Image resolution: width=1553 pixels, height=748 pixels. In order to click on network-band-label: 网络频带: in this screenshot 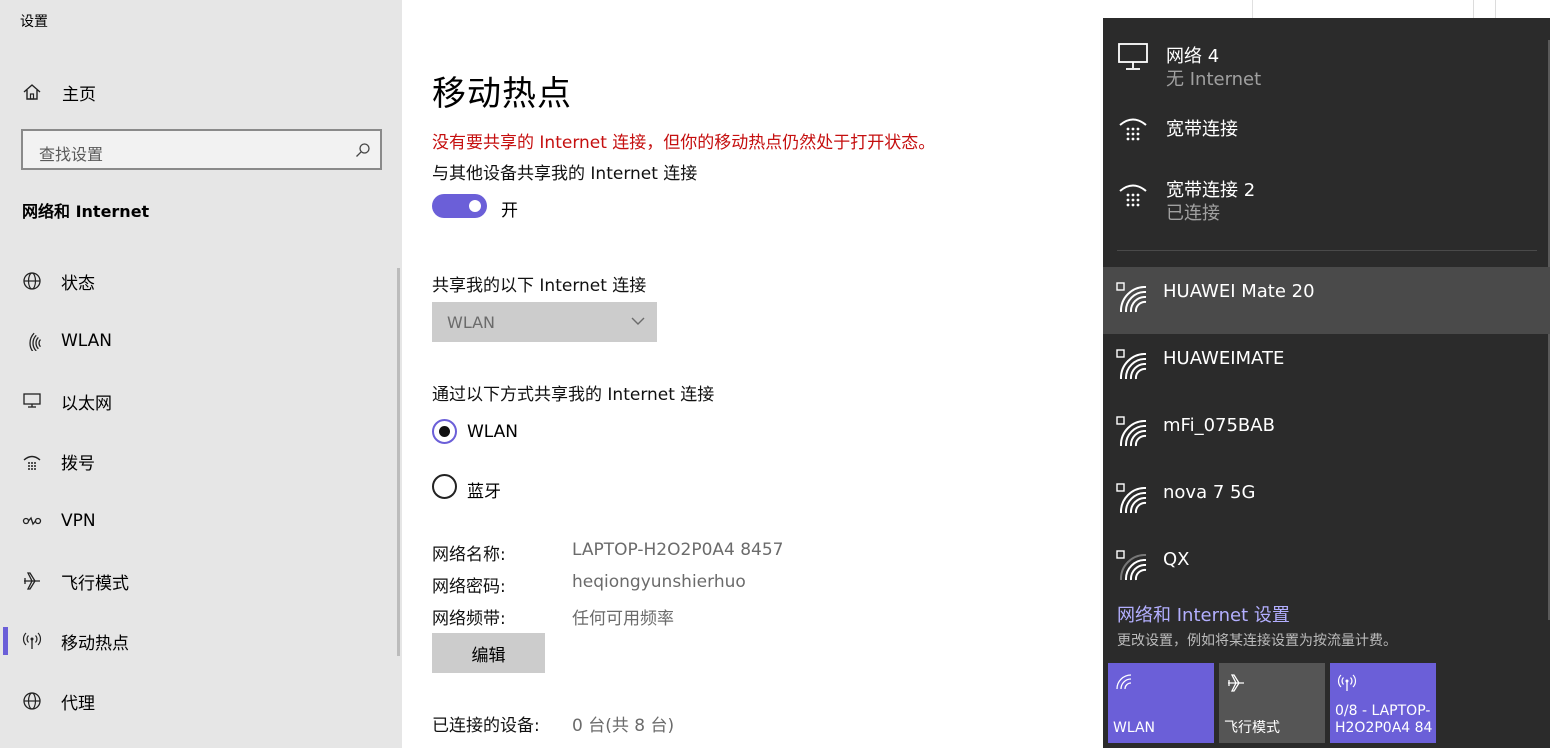, I will do `click(469, 619)`.